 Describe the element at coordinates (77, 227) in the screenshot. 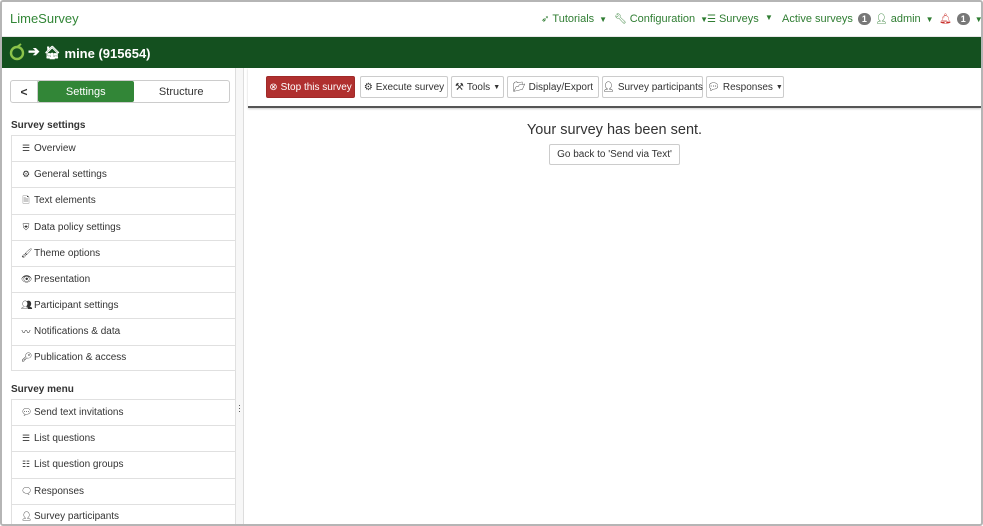

I see `sidebar-item-label: Data policy settings` at that location.